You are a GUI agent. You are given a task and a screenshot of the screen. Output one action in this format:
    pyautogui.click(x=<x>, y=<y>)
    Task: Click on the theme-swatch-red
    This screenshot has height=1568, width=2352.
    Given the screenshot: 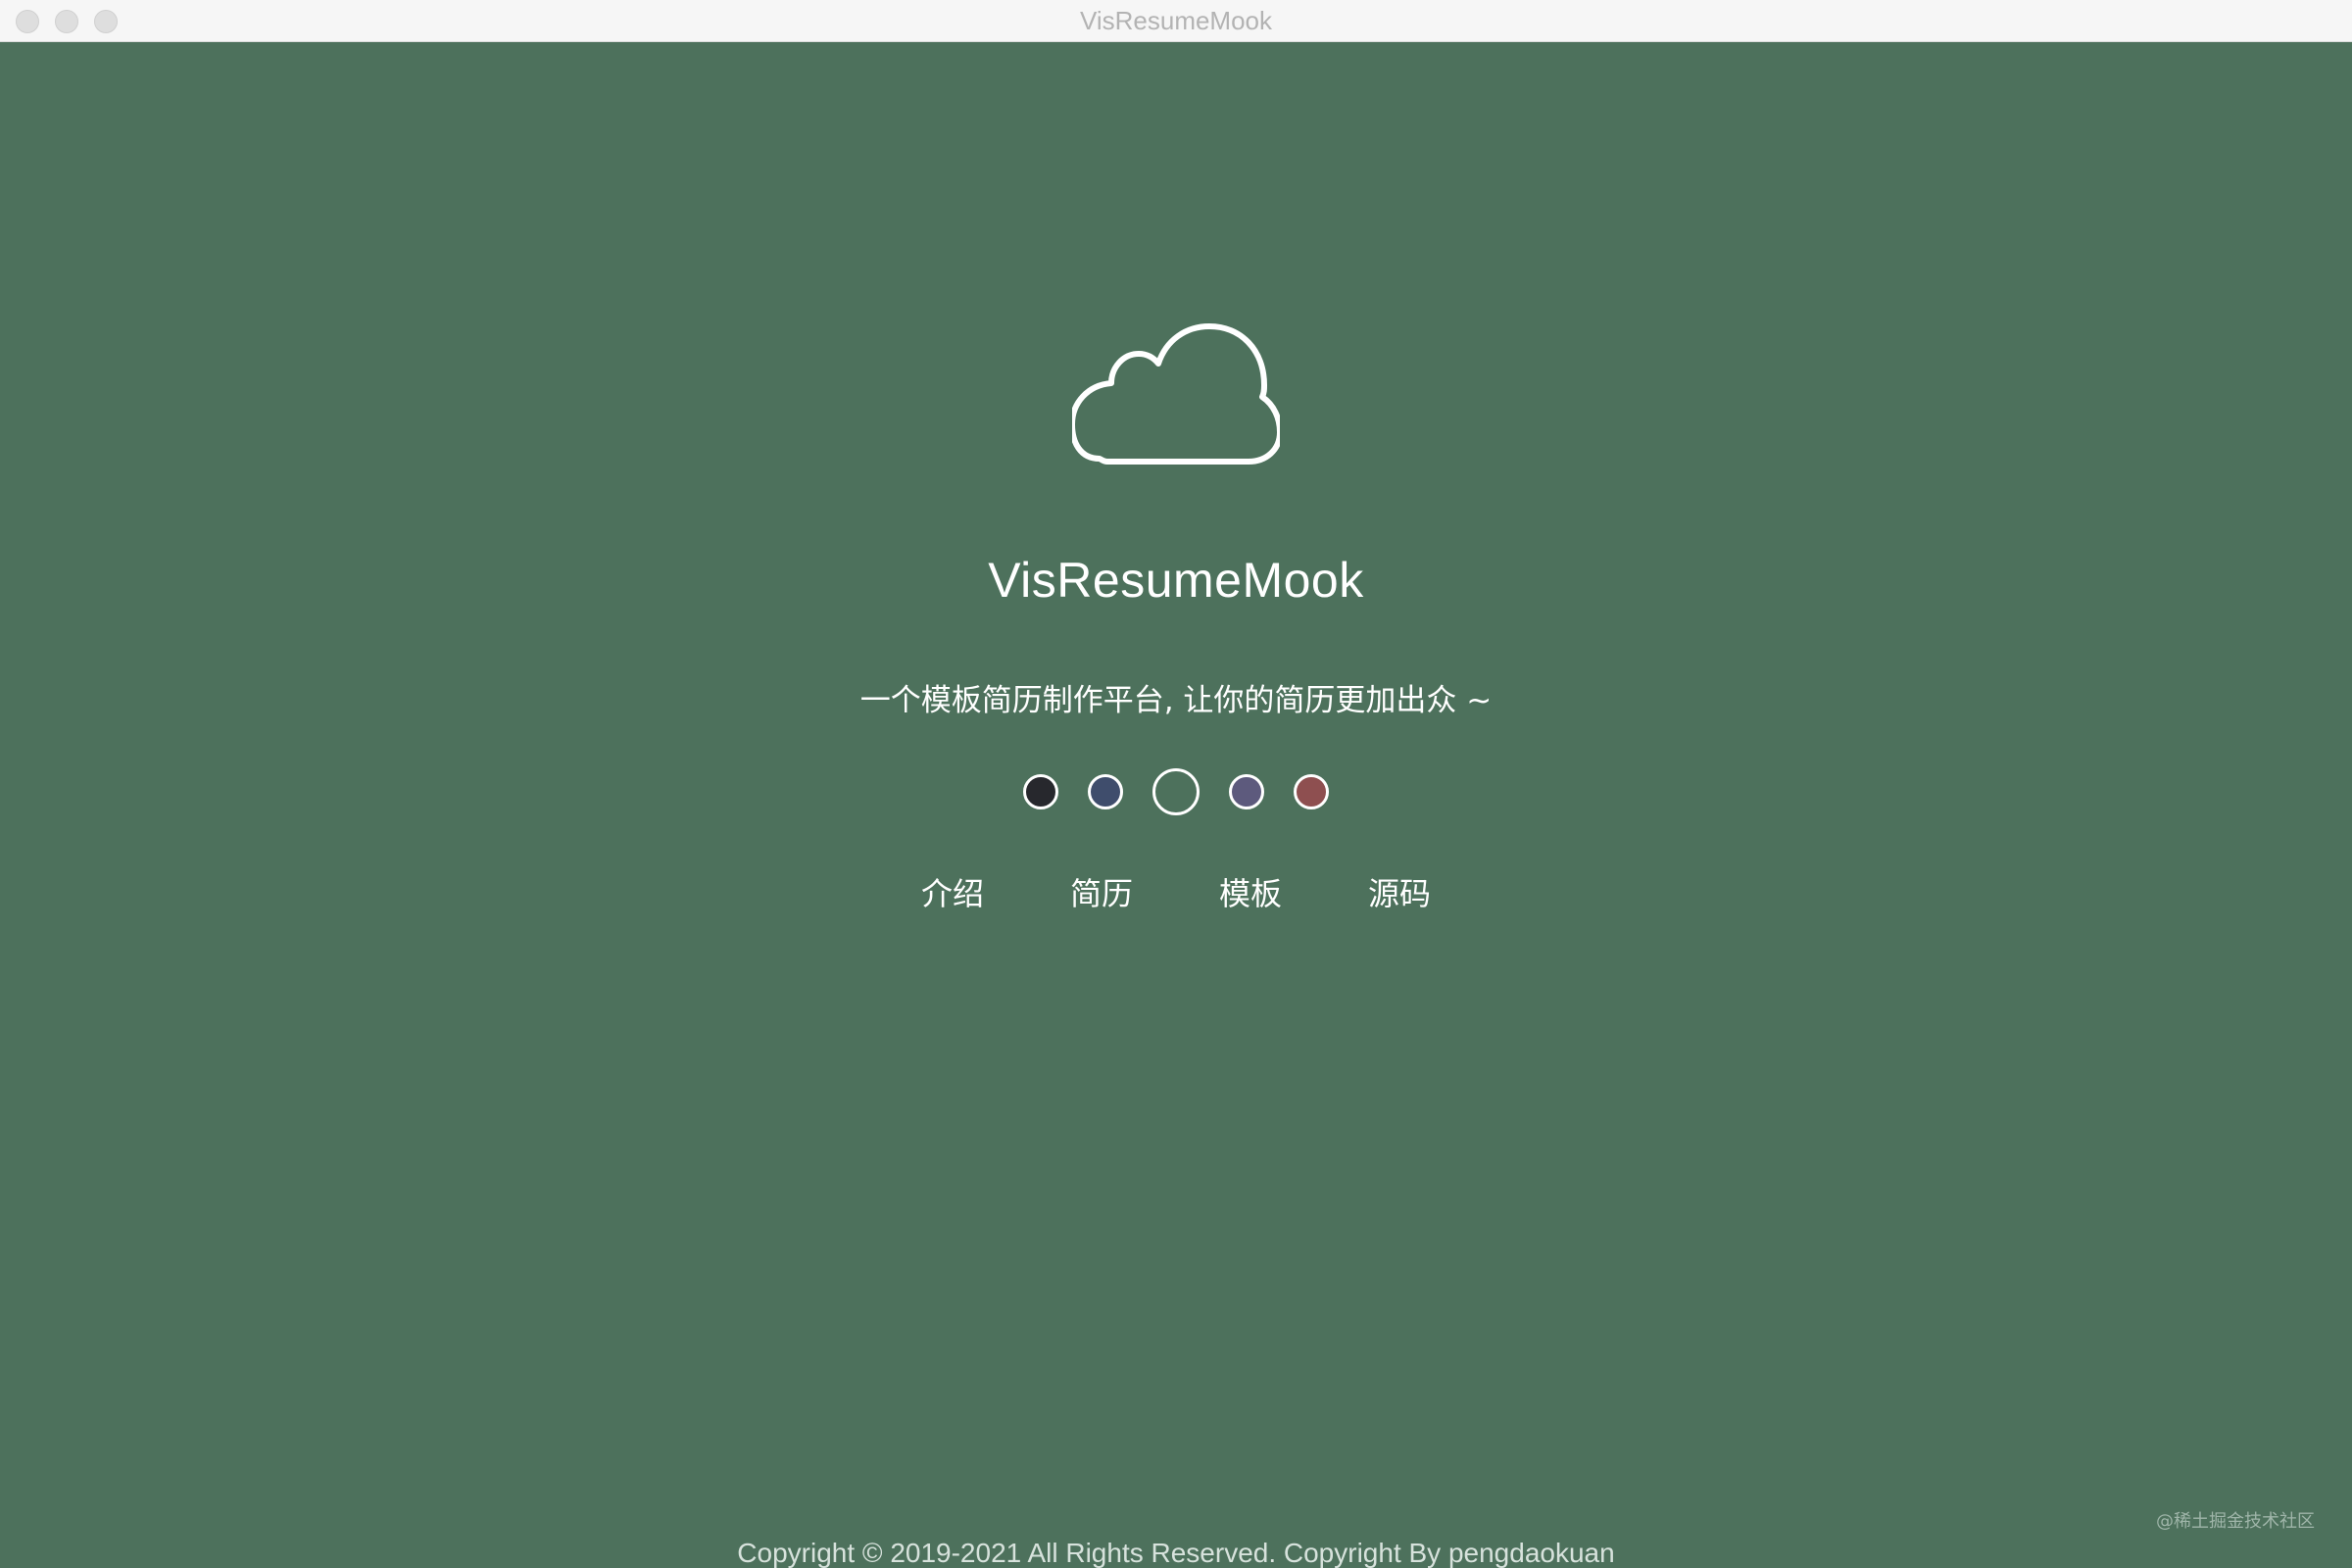 What is the action you would take?
    pyautogui.click(x=1311, y=791)
    